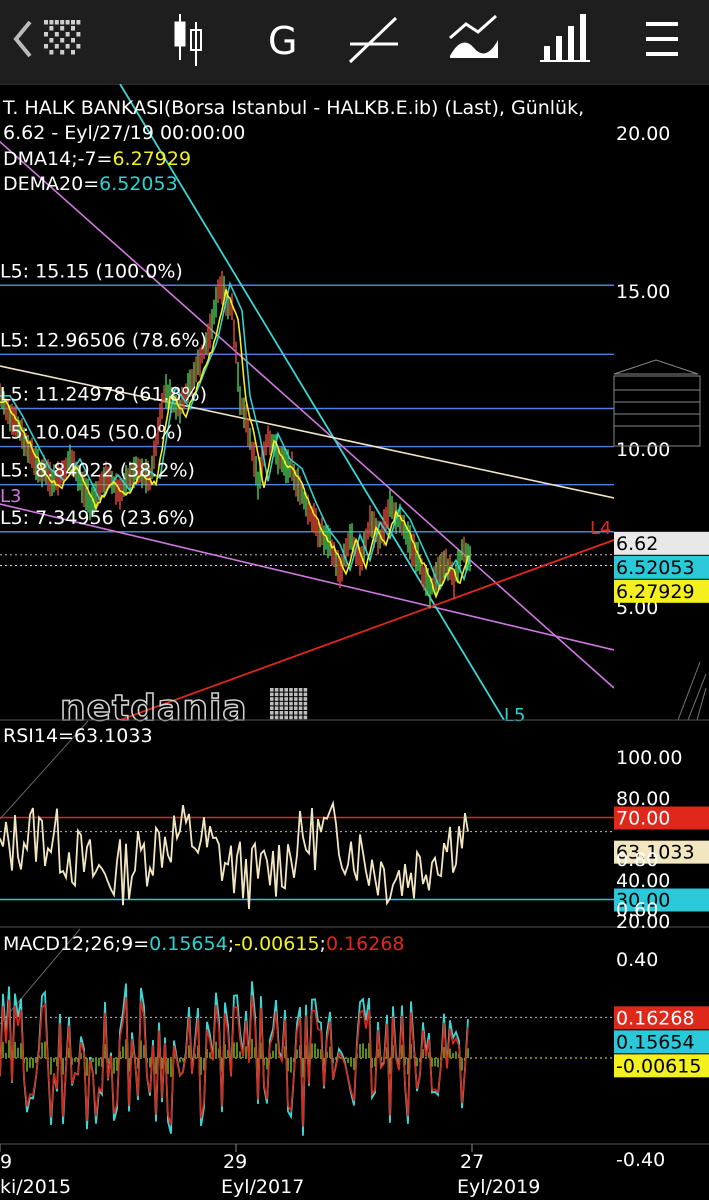 The height and width of the screenshot is (1200, 709). Describe the element at coordinates (637, 860) in the screenshot. I see `macd-tick-label: 0.80` at that location.